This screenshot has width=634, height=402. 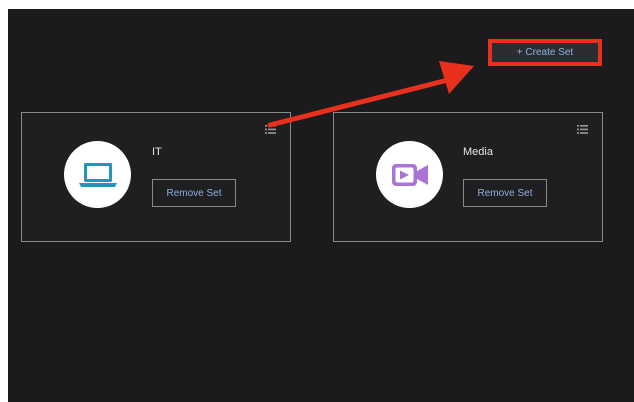 I want to click on video-camera-icon, so click(x=409, y=174).